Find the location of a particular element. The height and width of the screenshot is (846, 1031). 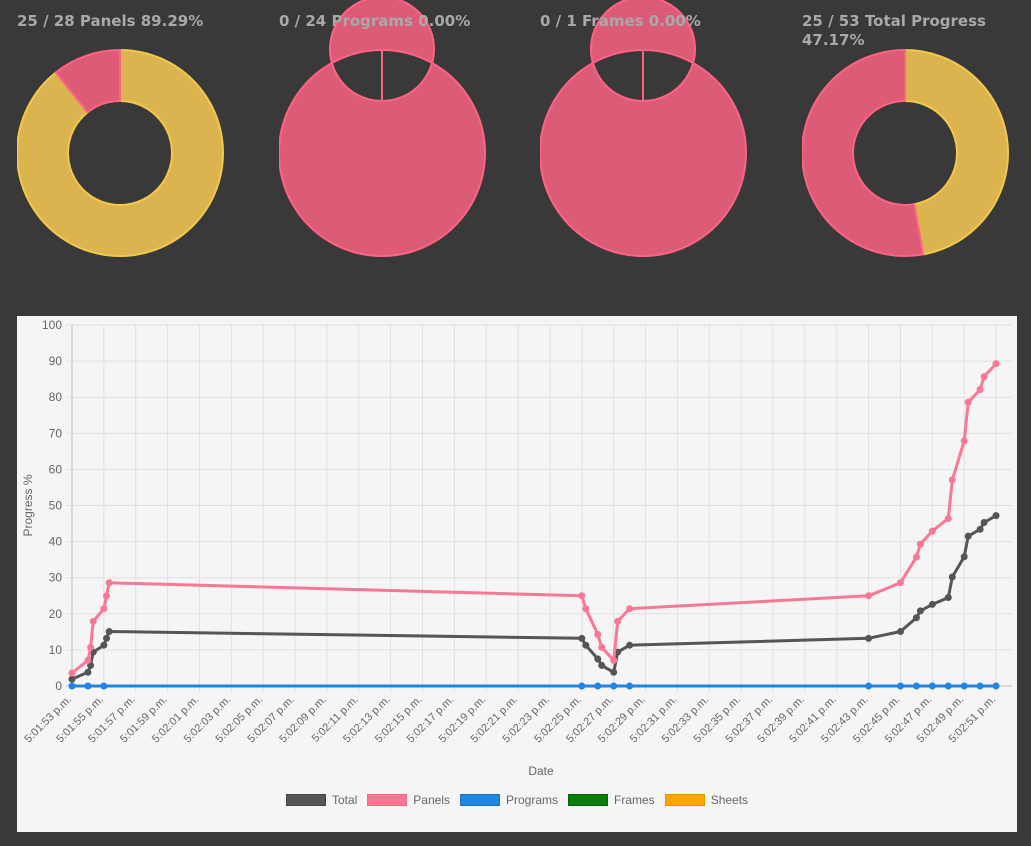

x-axis-title: Date is located at coordinates (541, 771).